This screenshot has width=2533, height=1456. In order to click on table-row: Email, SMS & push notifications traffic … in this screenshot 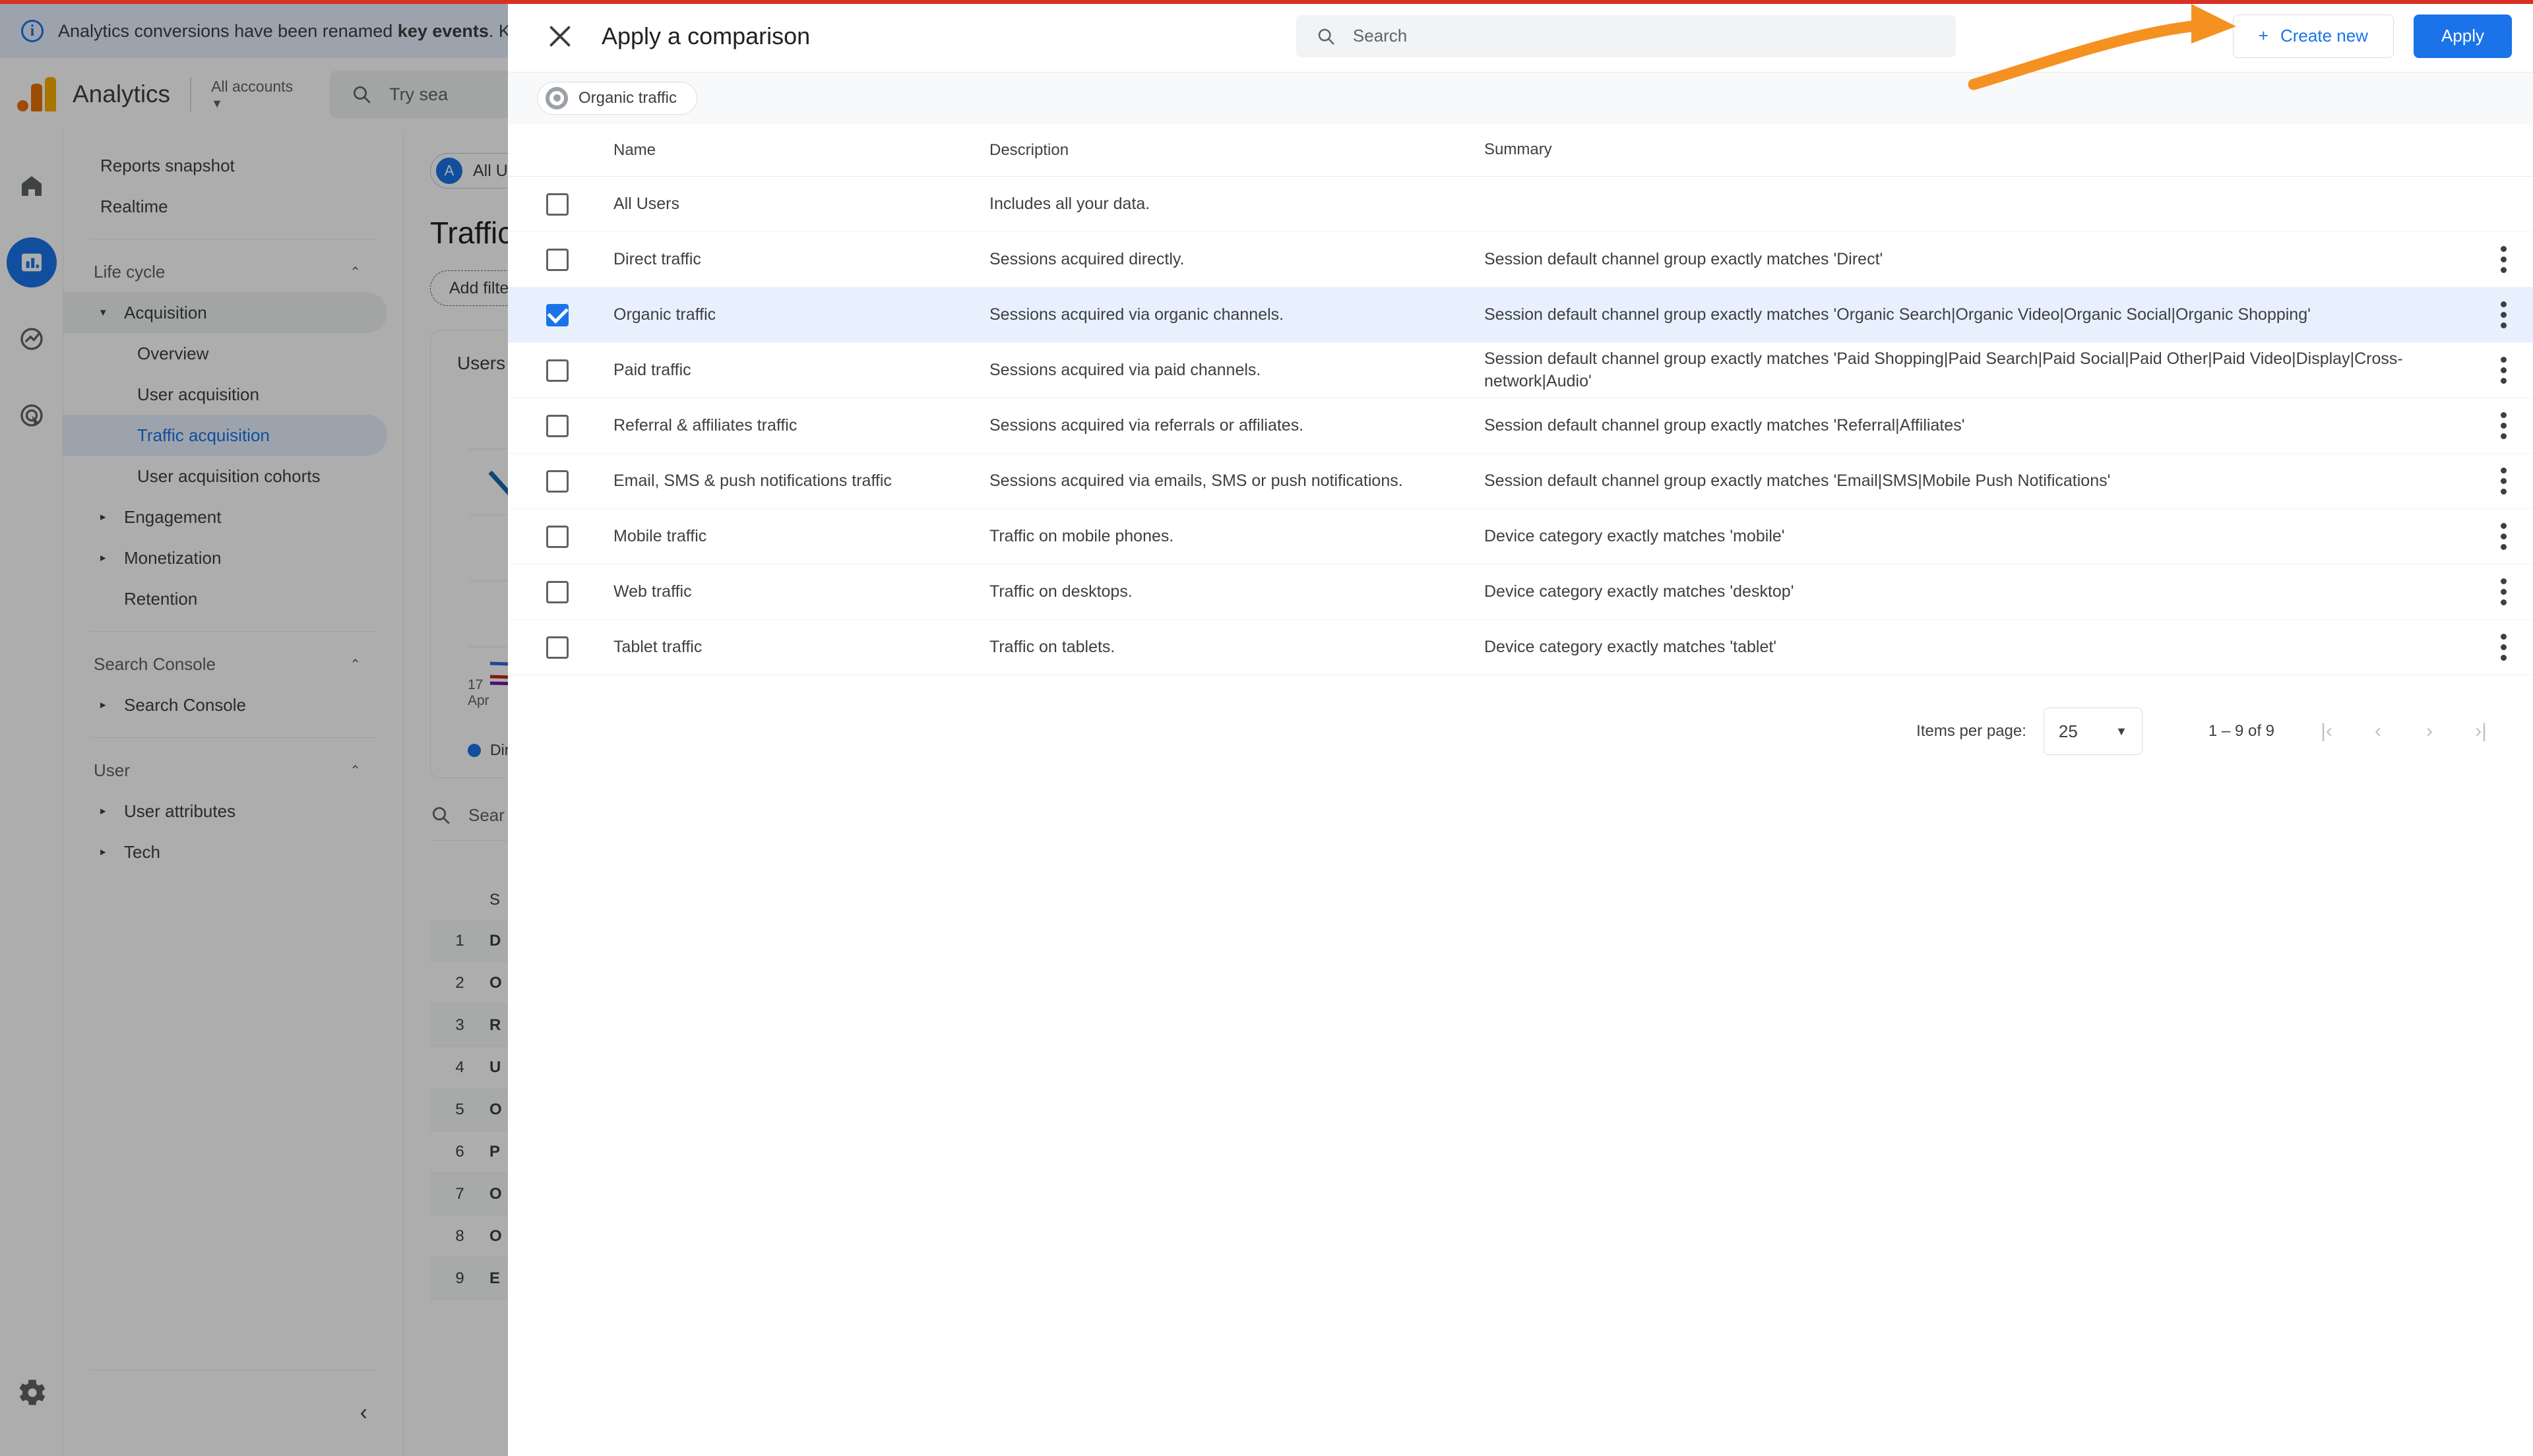, I will do `click(1520, 482)`.